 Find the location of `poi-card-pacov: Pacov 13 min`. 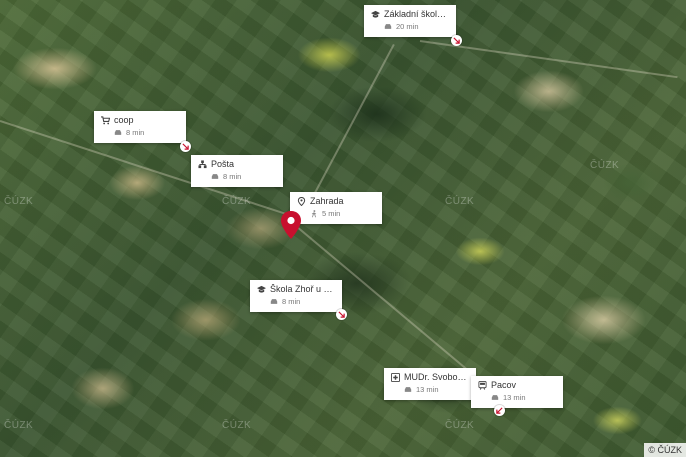

poi-card-pacov: Pacov 13 min is located at coordinates (517, 392).